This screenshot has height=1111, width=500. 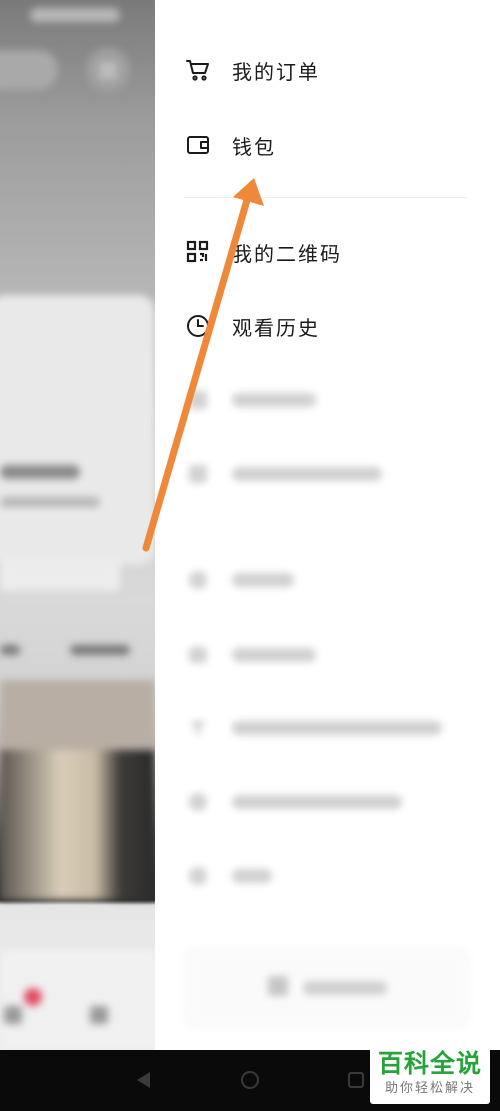 I want to click on background-pill, so click(x=29, y=70).